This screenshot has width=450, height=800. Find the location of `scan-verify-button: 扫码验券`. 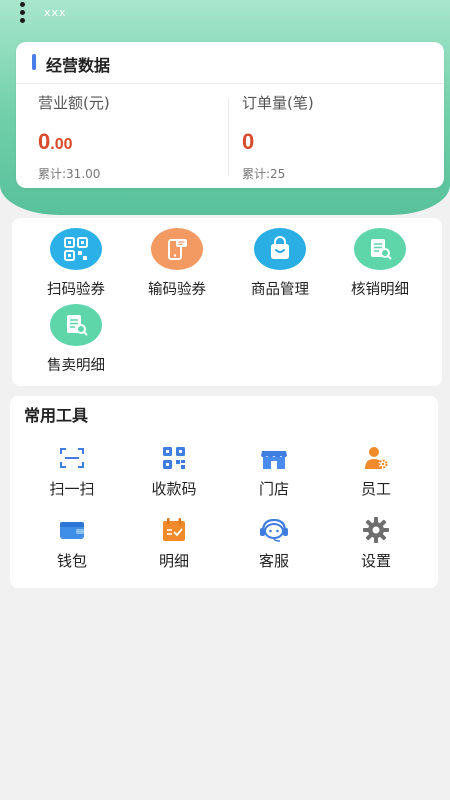

scan-verify-button: 扫码验券 is located at coordinates (76, 263).